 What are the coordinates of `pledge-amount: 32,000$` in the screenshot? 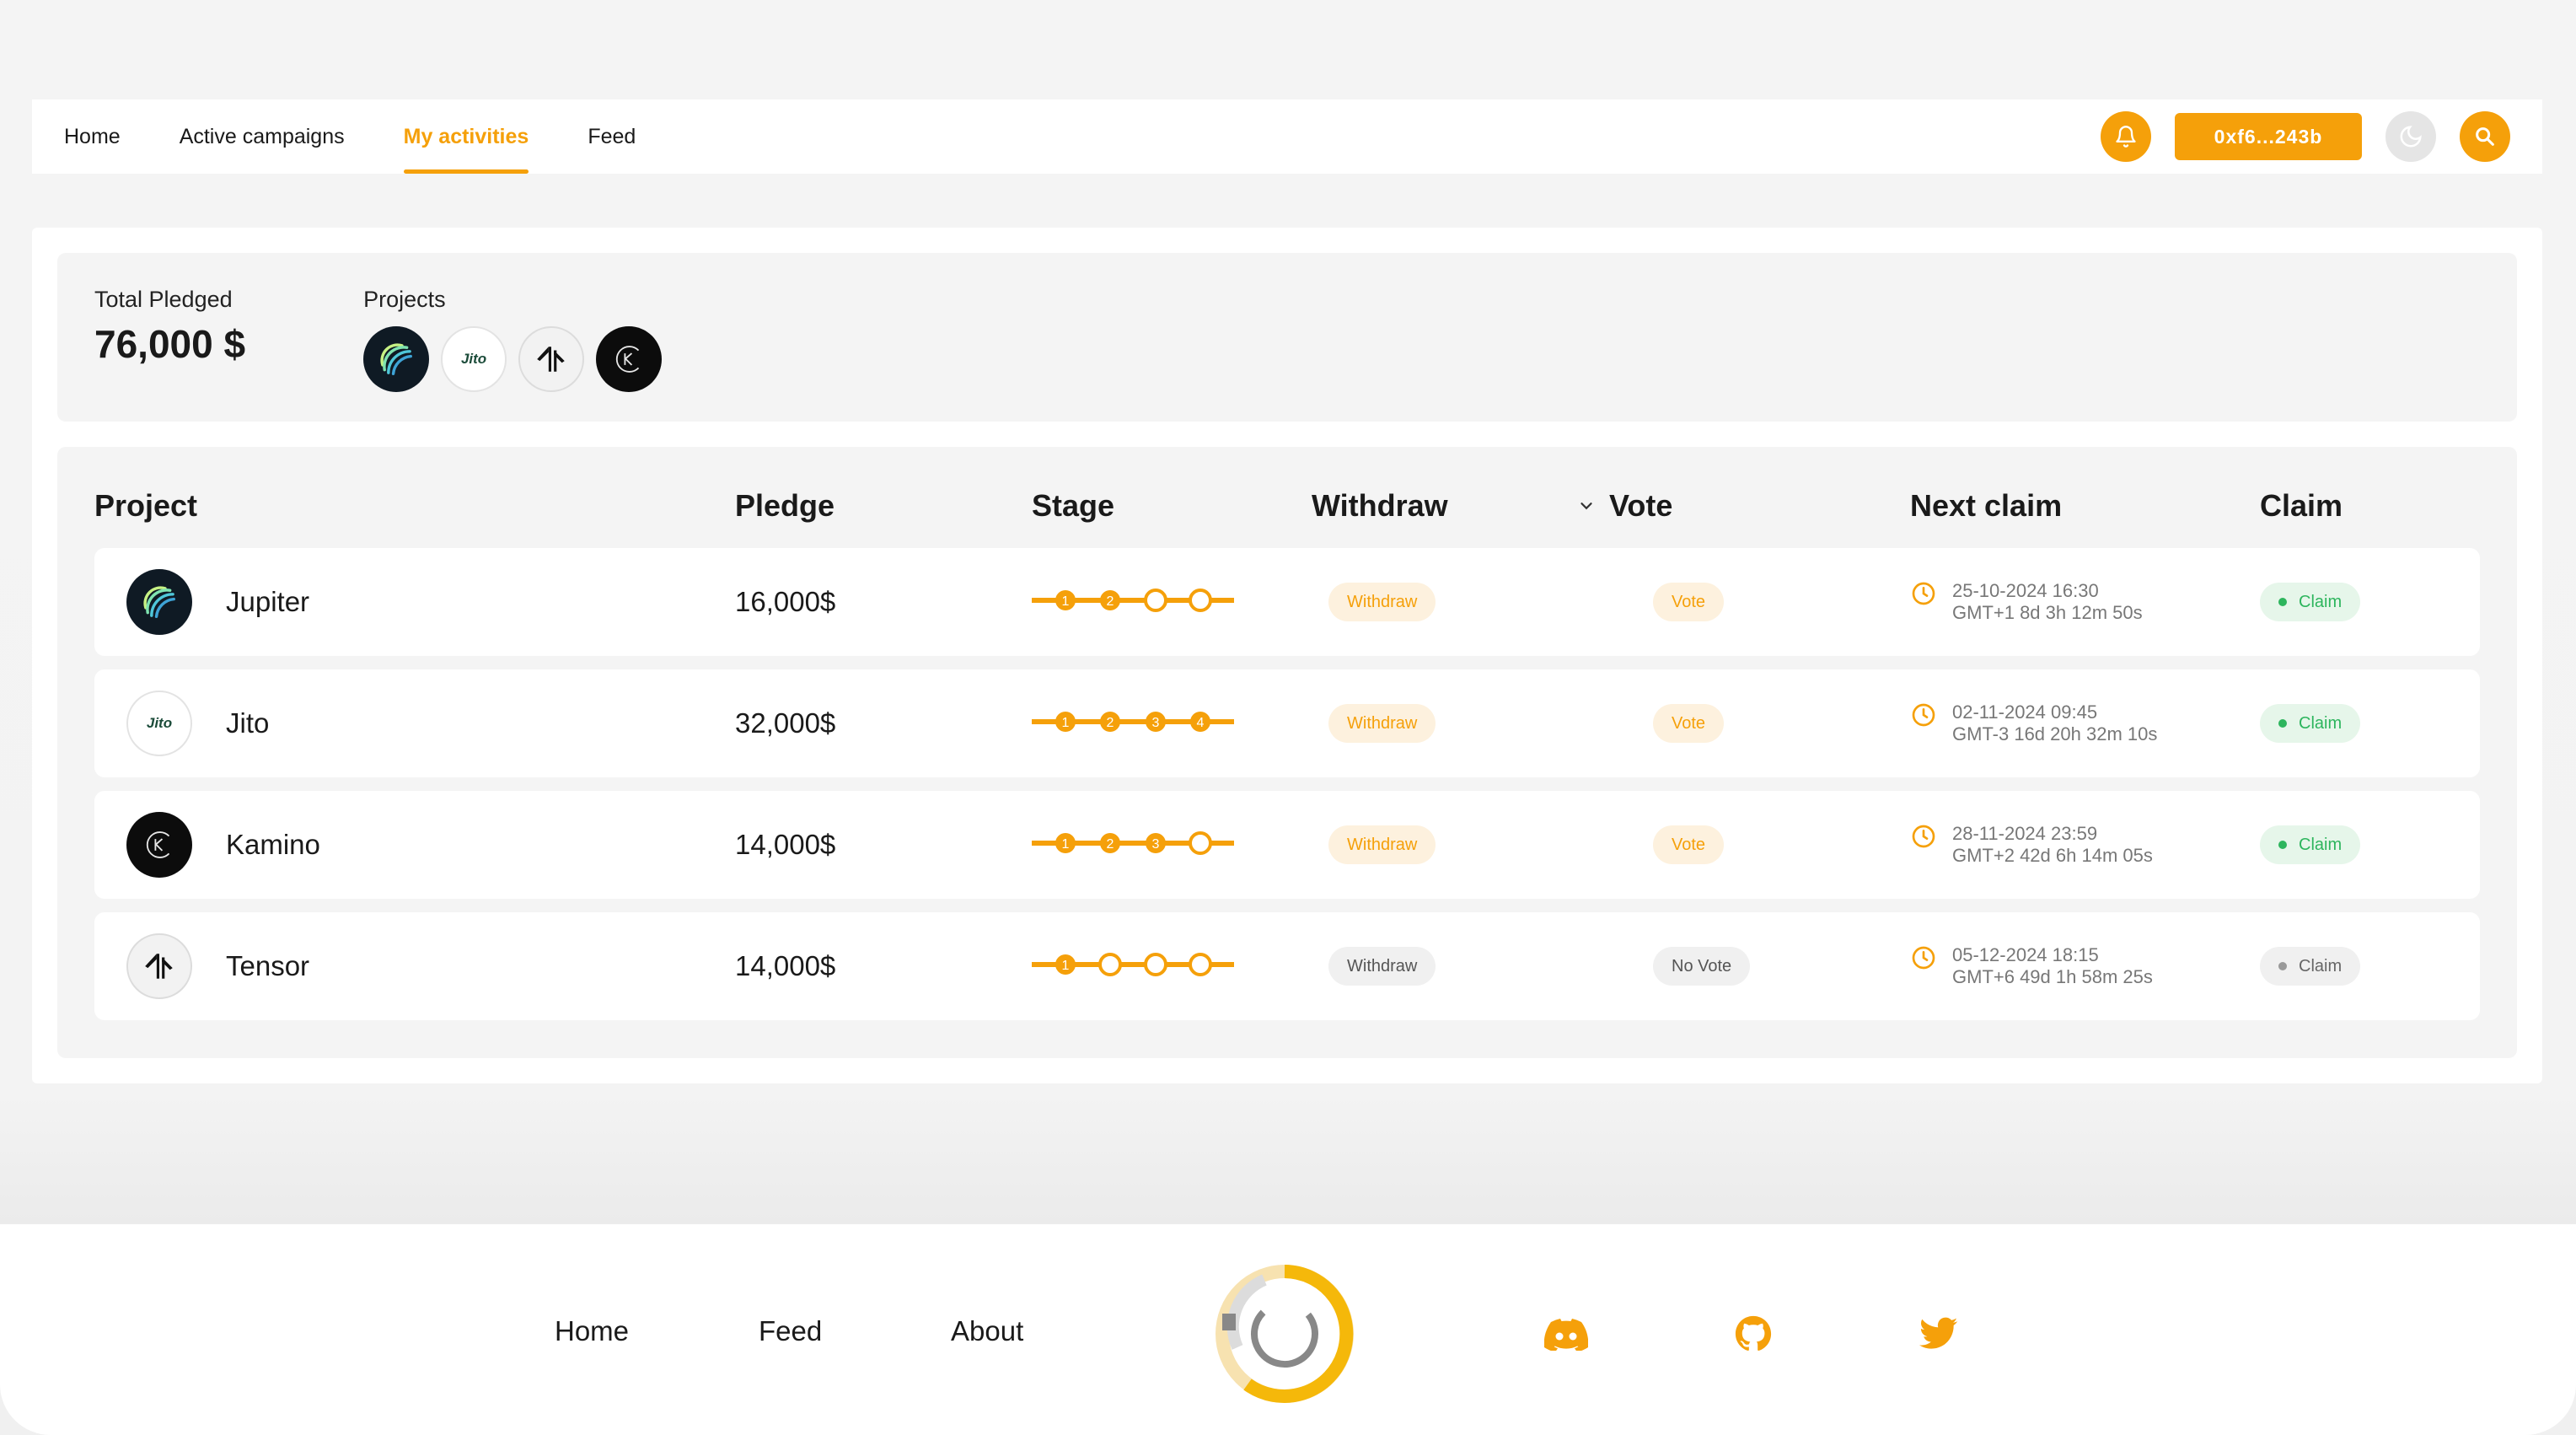 It's located at (785, 723).